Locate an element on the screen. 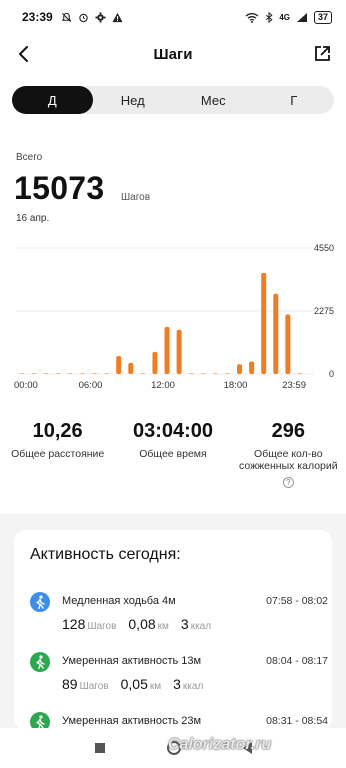  activity-metrics: 128 Шагов 0,08 км 3 ккал is located at coordinates (136, 625).